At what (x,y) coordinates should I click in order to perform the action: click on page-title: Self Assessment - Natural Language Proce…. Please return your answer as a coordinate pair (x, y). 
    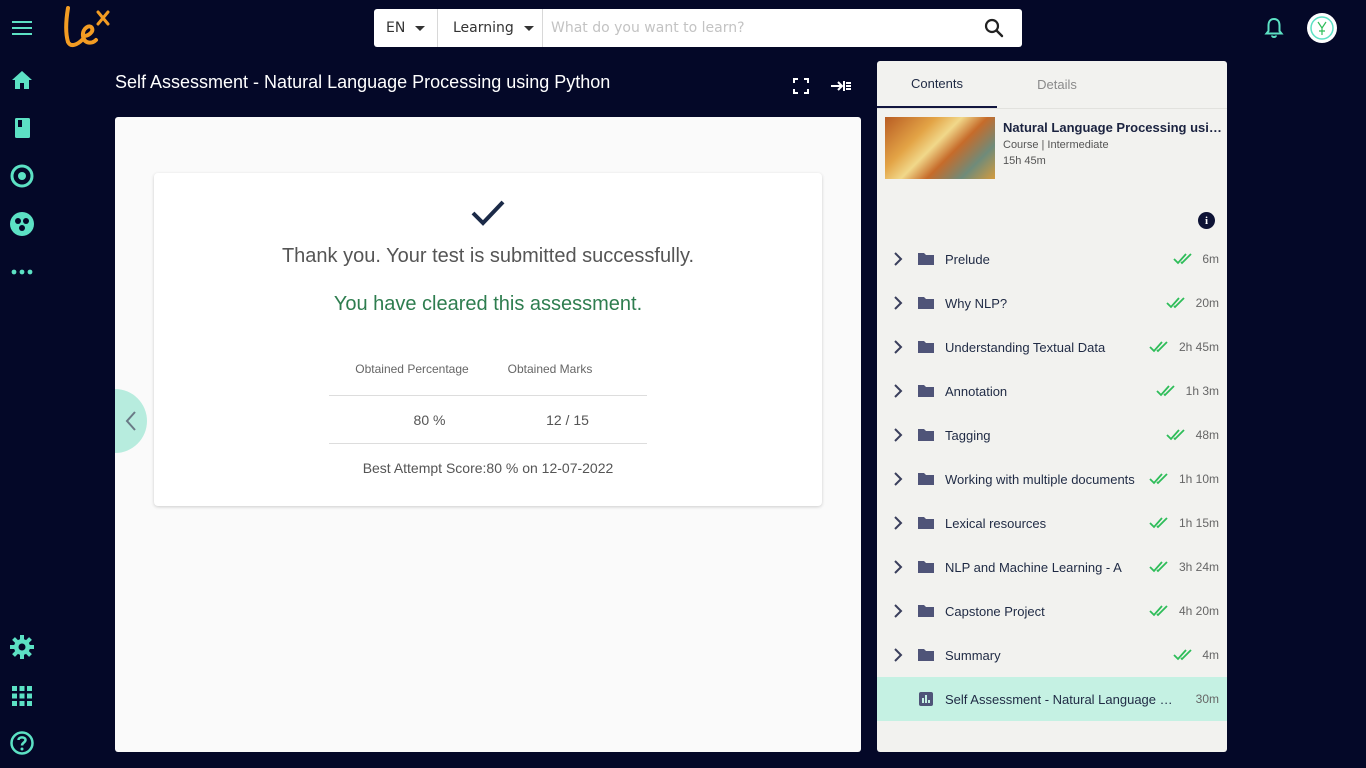
    Looking at the image, I should click on (363, 82).